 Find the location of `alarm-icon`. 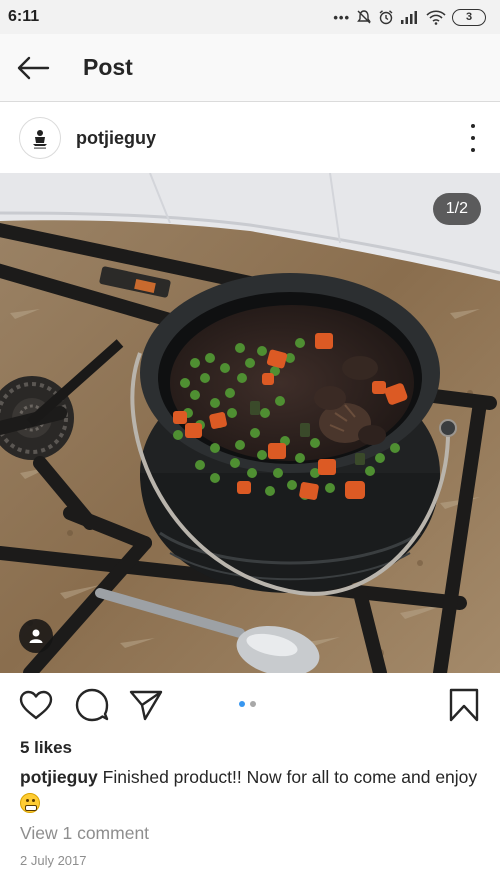

alarm-icon is located at coordinates (386, 17).